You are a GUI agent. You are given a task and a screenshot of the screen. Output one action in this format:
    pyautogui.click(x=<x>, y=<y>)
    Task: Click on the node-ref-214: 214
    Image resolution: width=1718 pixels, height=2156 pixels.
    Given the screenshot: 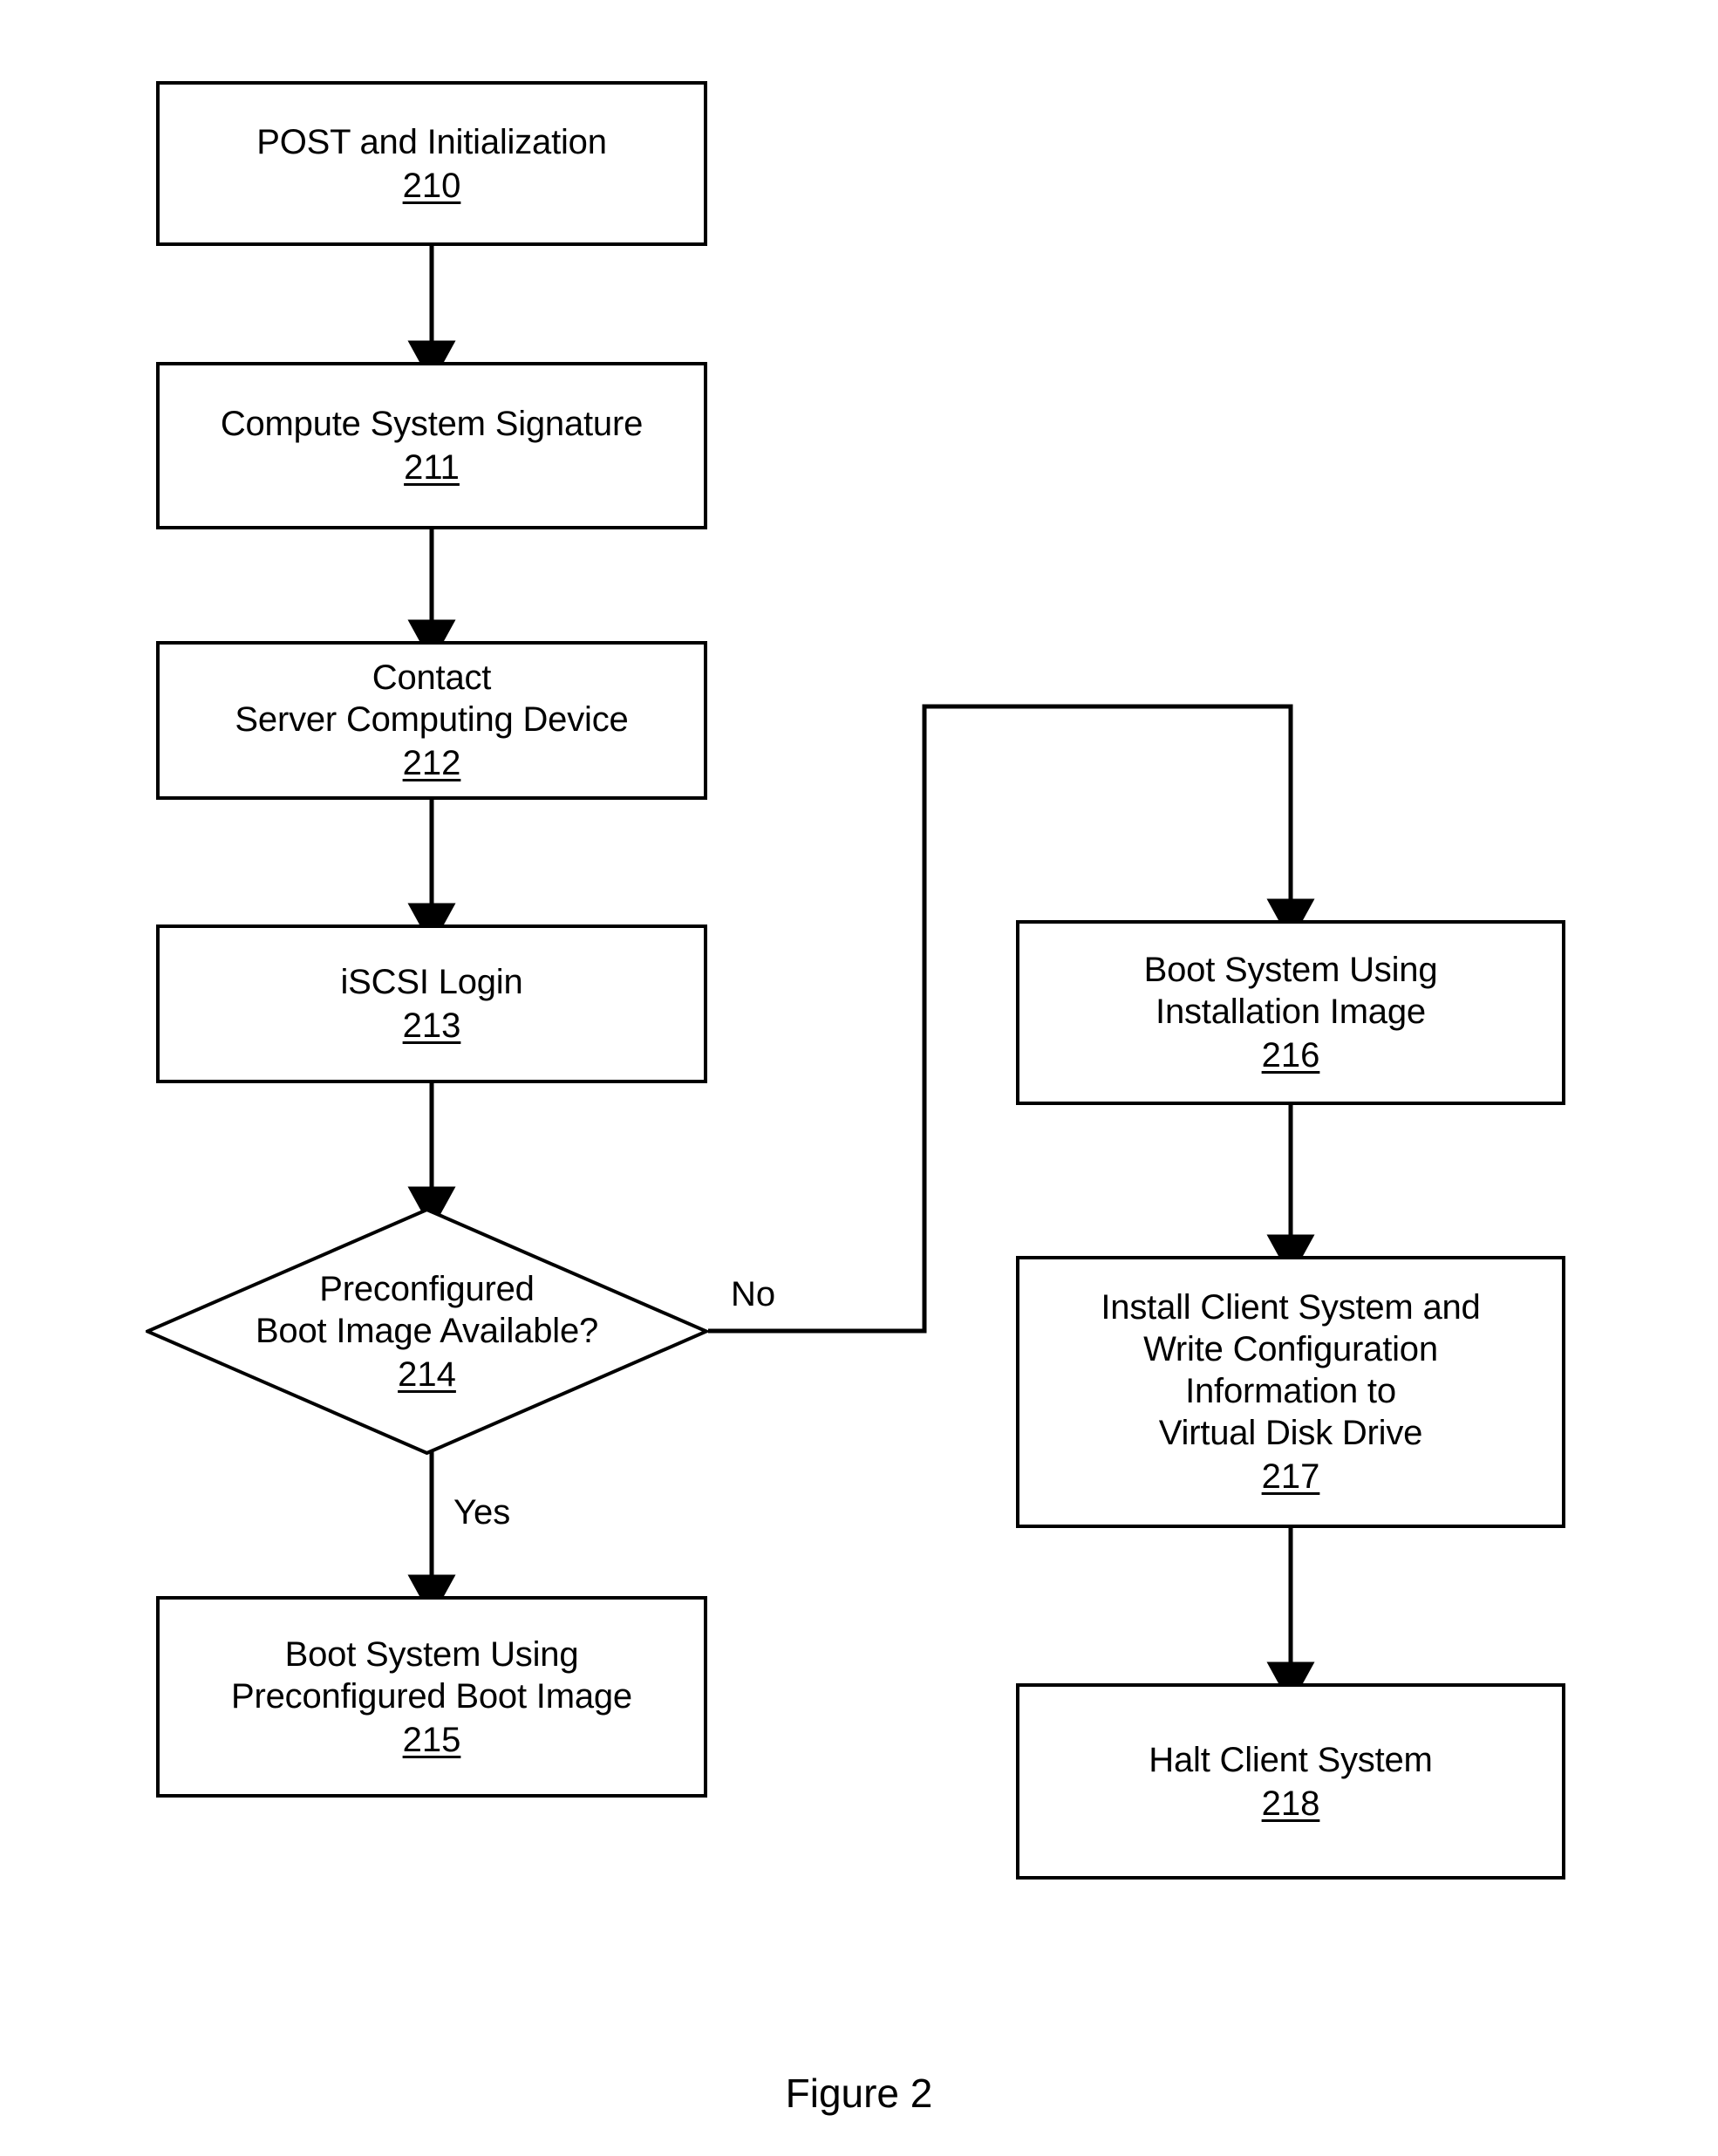 What is the action you would take?
    pyautogui.click(x=427, y=1374)
    